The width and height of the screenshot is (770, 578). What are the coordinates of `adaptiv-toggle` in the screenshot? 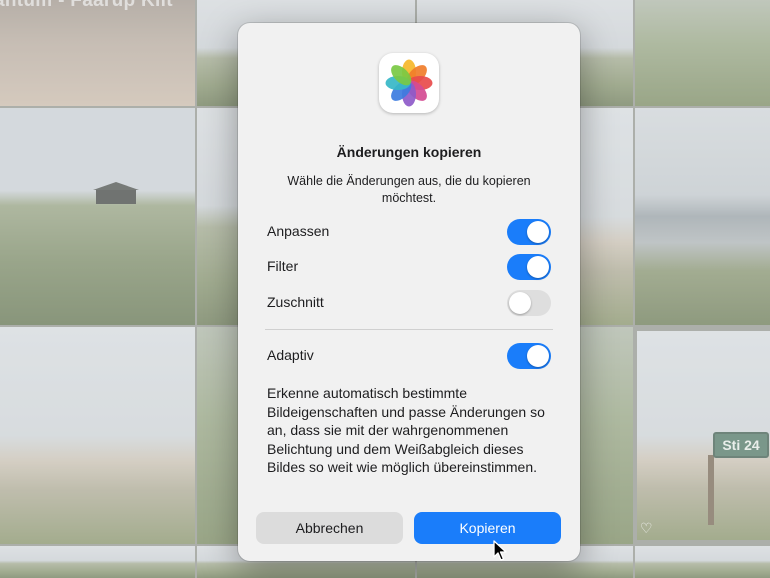 It's located at (529, 356).